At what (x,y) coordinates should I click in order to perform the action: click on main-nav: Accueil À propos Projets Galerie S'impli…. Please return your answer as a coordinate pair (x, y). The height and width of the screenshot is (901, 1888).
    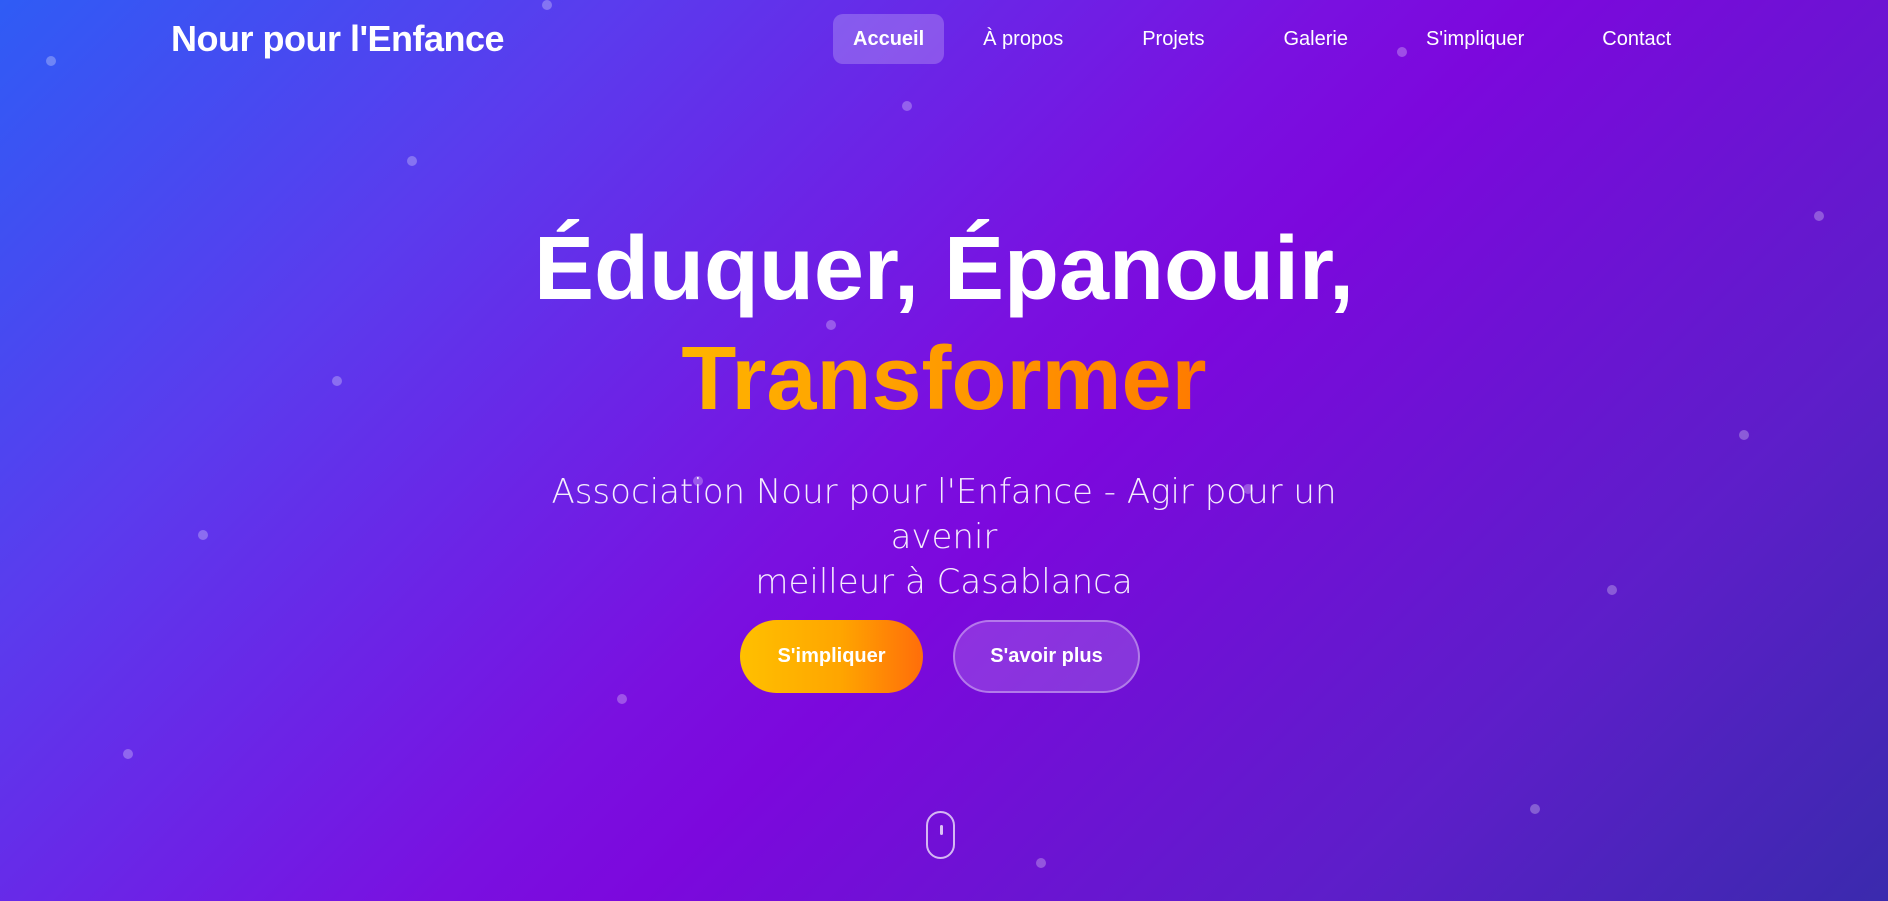
    Looking at the image, I should click on (1262, 39).